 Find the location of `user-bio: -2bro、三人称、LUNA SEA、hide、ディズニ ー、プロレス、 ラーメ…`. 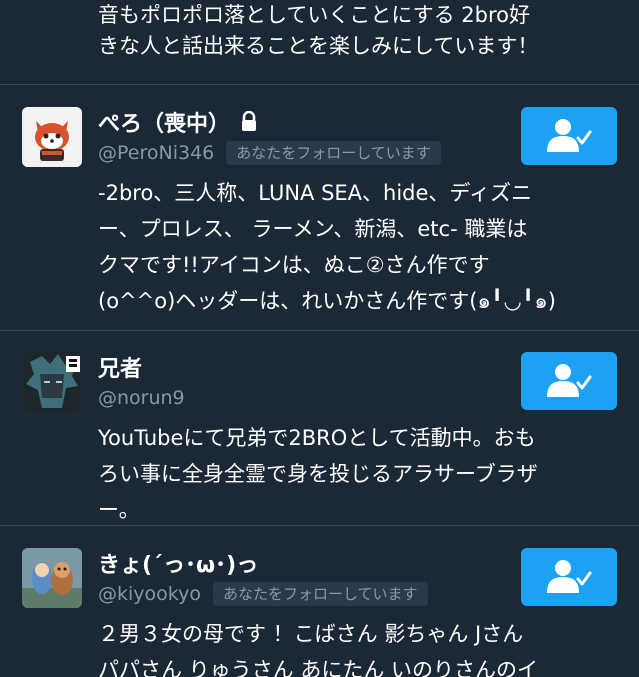

user-bio: -2bro、三人称、LUNA SEA、hide、ディズニ ー、プロレス、 ラーメ… is located at coordinates (327, 247).